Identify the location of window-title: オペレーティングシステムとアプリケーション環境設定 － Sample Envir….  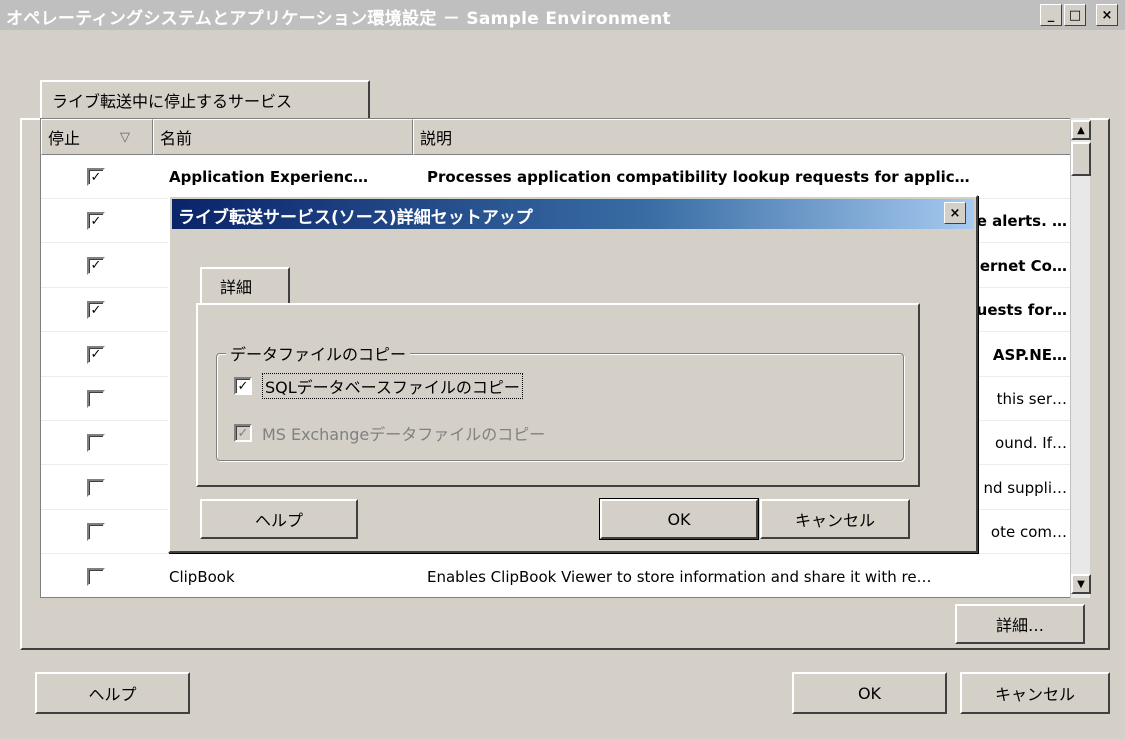
(338, 19).